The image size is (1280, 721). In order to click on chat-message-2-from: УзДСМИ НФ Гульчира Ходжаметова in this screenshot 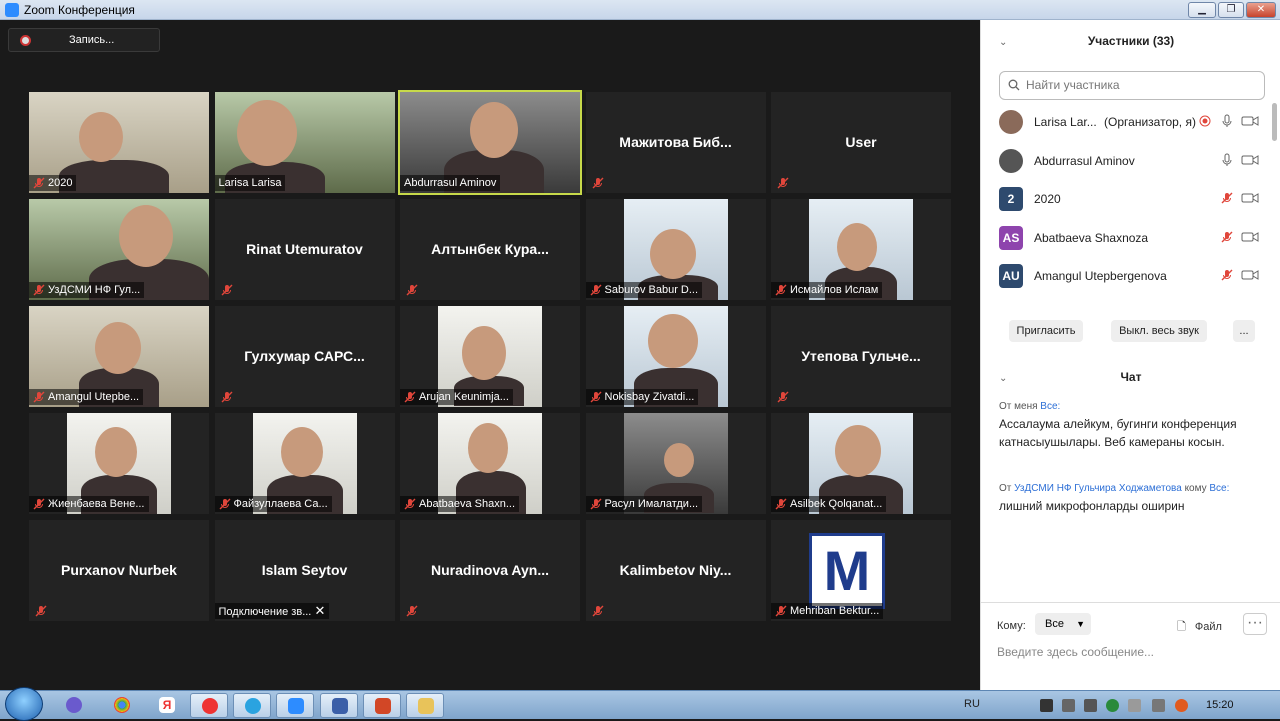, I will do `click(1098, 488)`.